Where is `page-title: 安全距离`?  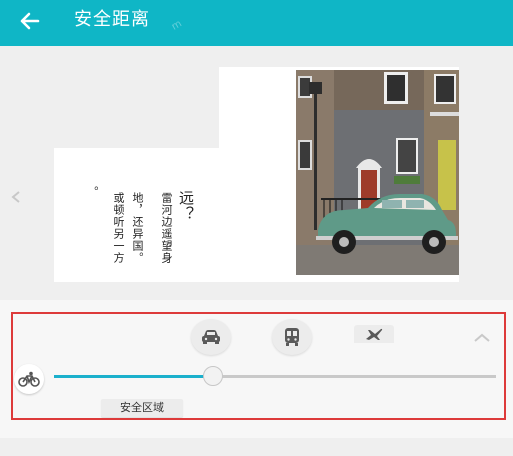
page-title: 安全距离 is located at coordinates (112, 19).